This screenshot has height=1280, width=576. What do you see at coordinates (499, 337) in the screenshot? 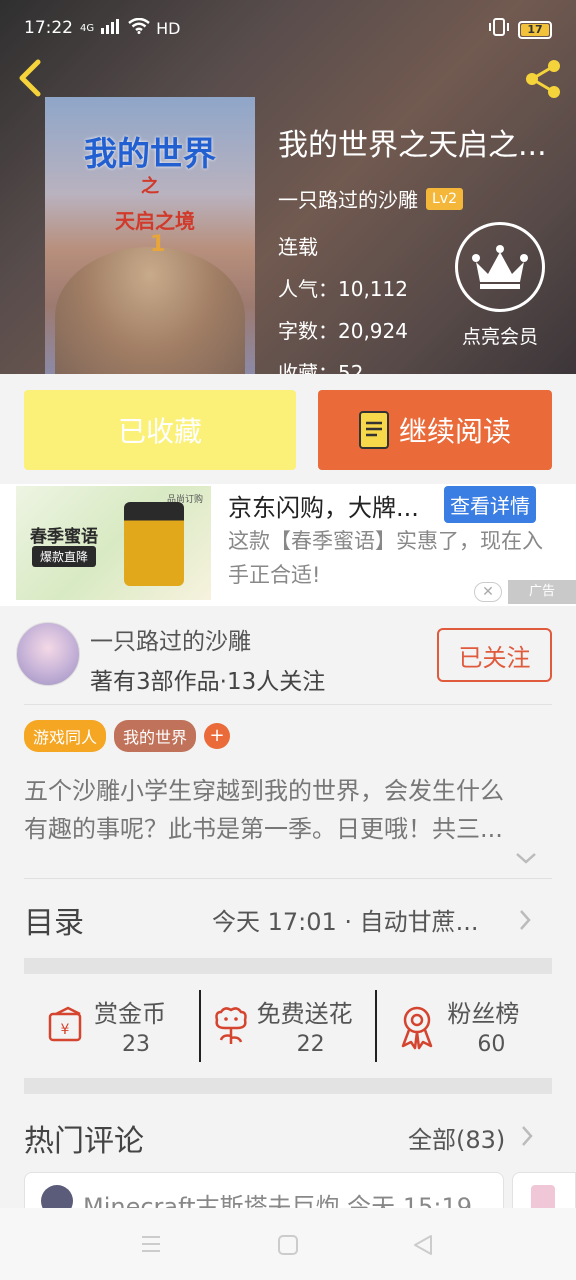
I see `member-label: 点亮会员` at bounding box center [499, 337].